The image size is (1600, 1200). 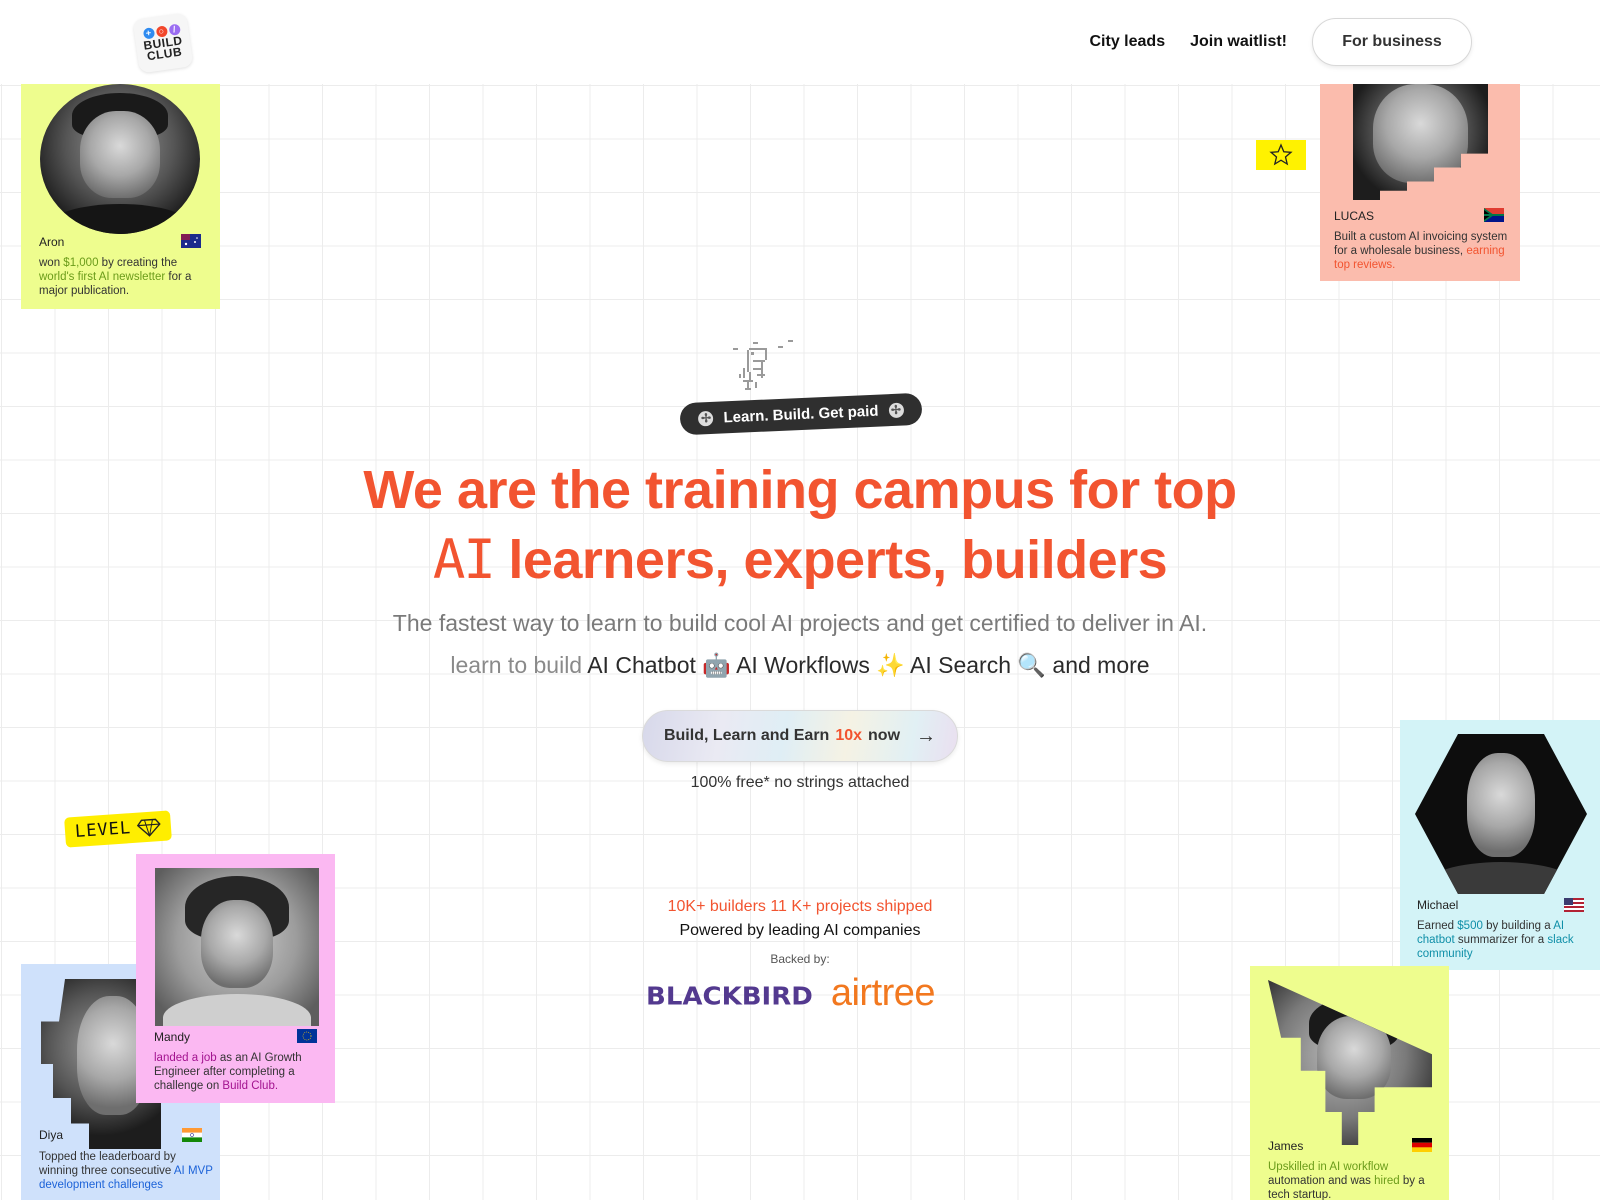 What do you see at coordinates (746, 735) in the screenshot?
I see `cta-prefix: Build, Learn and Earn` at bounding box center [746, 735].